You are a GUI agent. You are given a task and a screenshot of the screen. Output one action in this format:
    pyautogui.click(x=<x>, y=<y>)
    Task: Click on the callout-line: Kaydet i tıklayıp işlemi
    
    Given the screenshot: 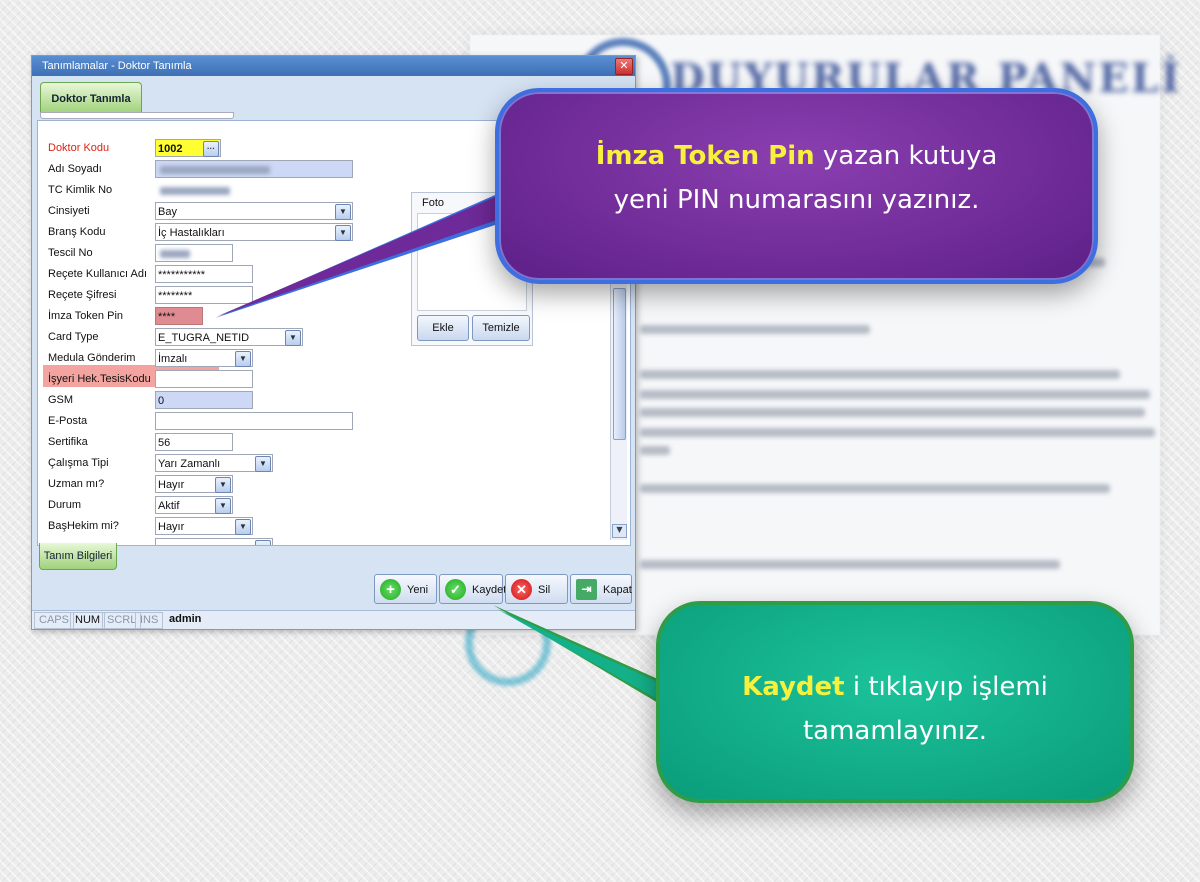 What is the action you would take?
    pyautogui.click(x=895, y=687)
    